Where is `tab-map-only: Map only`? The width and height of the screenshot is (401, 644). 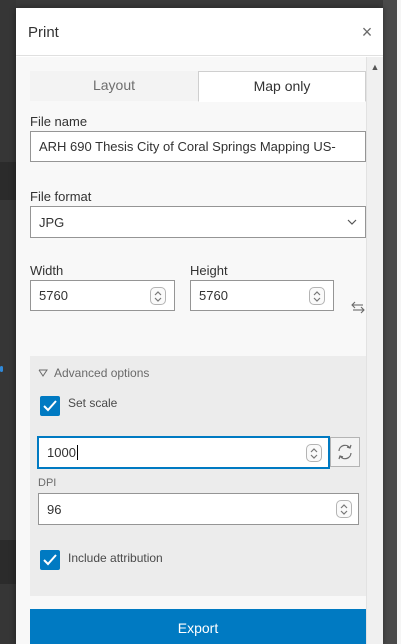
tab-map-only: Map only is located at coordinates (282, 86).